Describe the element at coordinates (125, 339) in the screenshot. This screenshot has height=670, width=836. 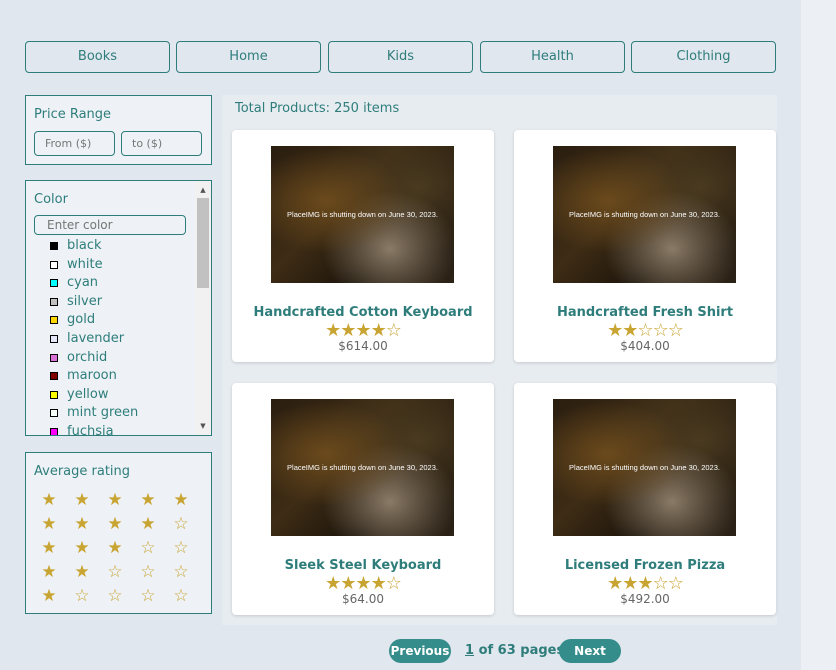
I see `color-option: lavender` at that location.